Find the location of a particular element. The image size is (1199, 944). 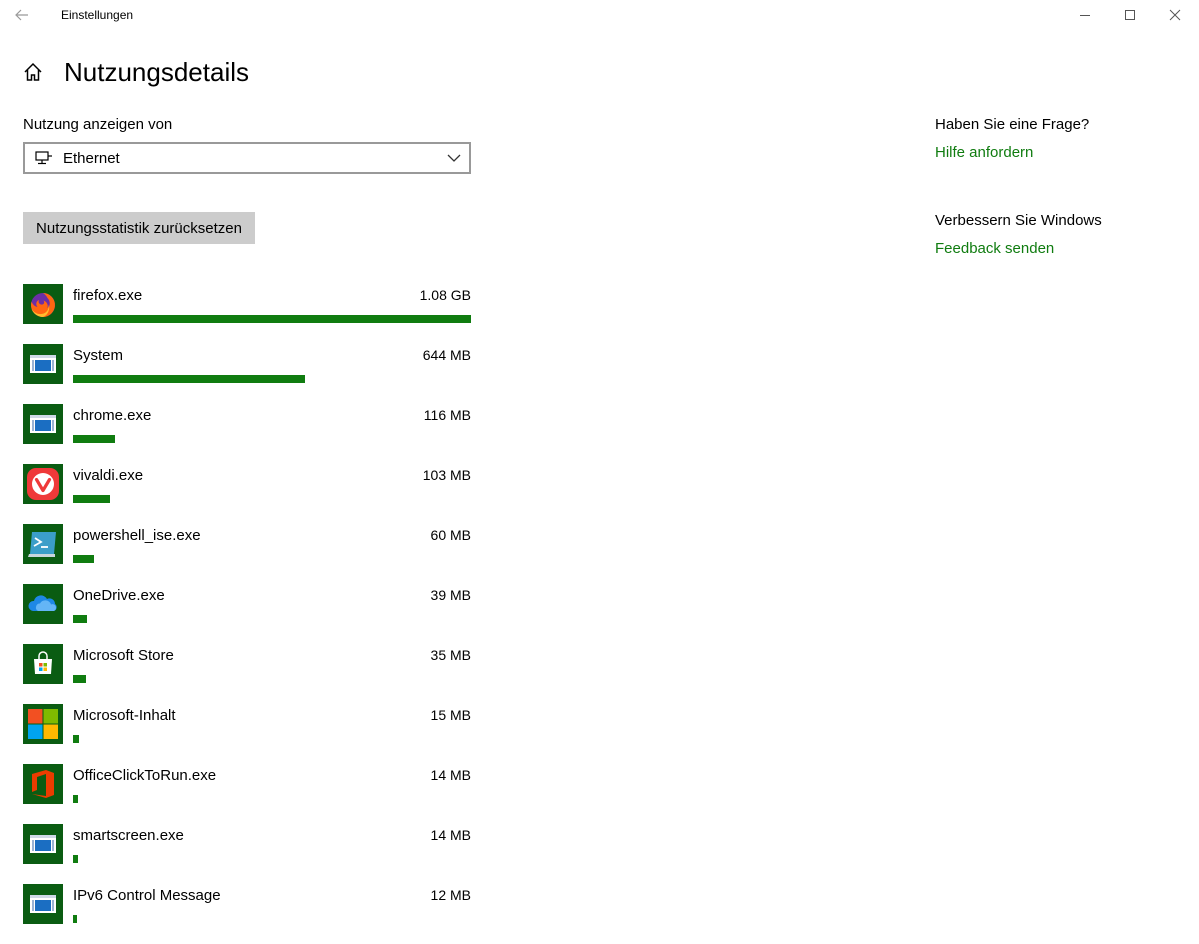

window-title: Einstellungen is located at coordinates (97, 15).